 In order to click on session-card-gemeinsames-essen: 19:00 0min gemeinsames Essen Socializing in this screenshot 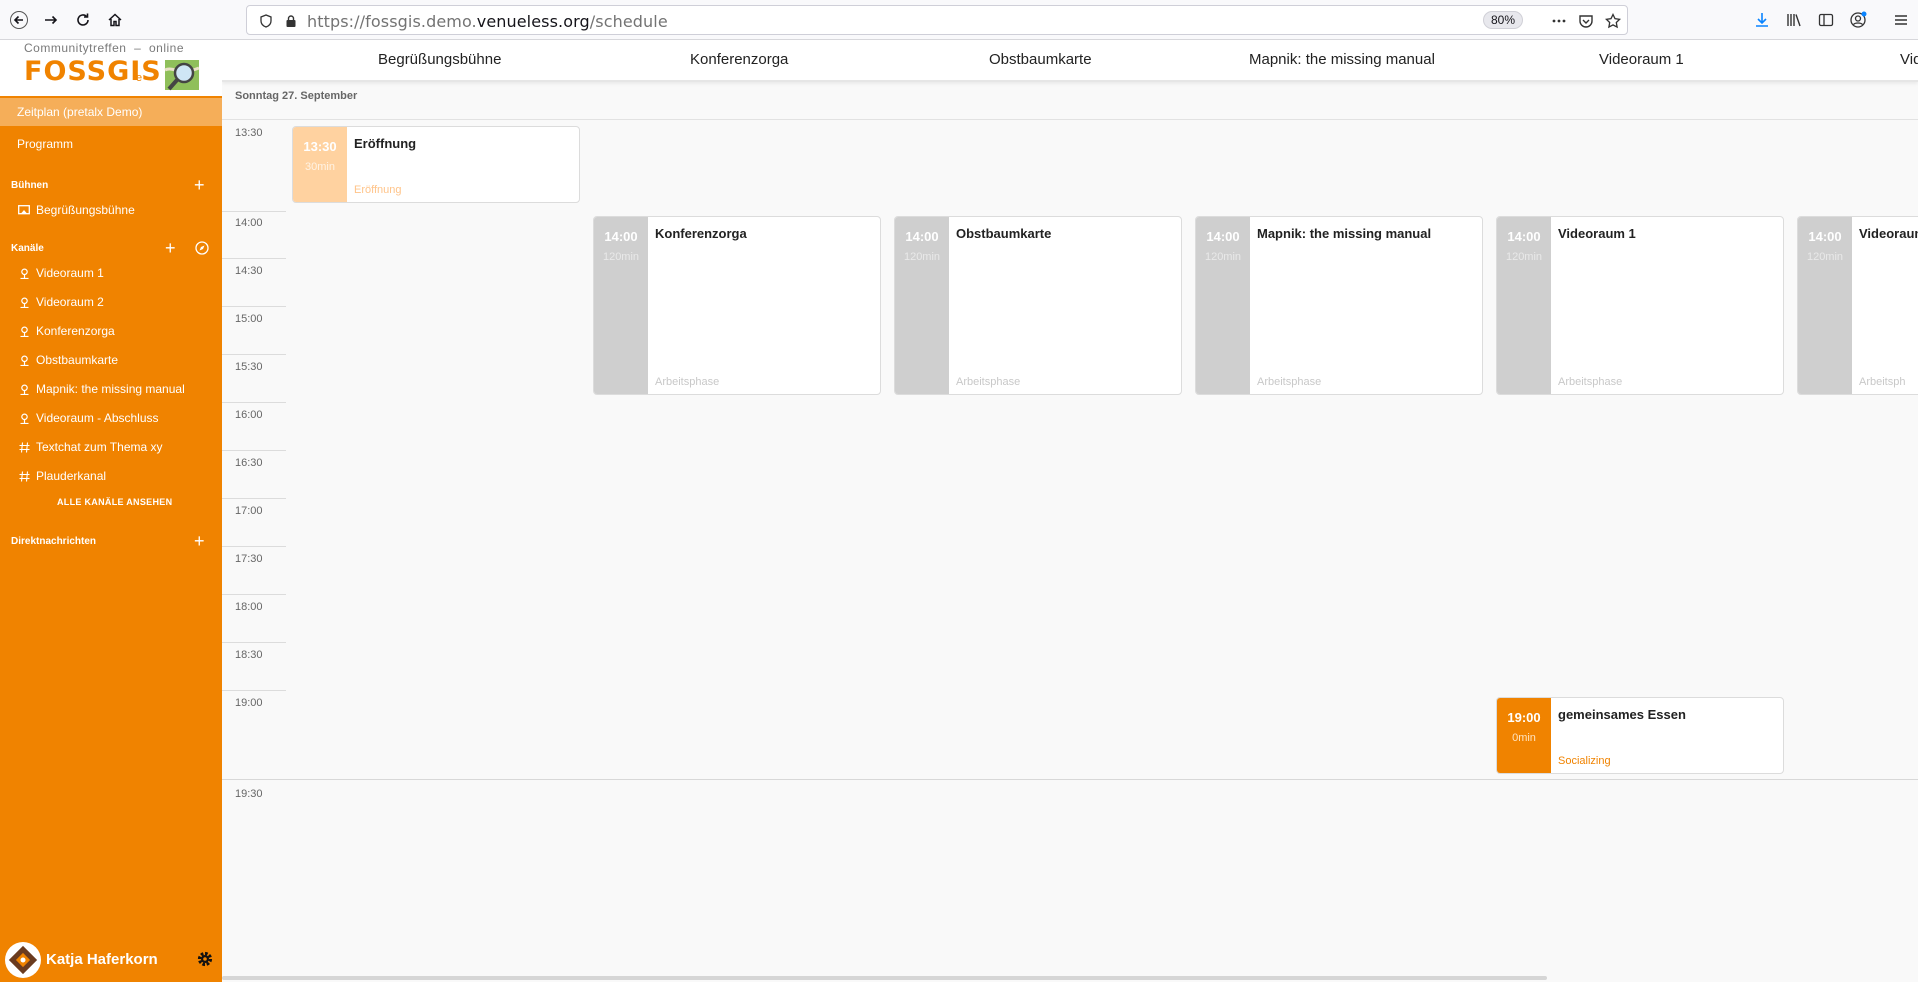, I will do `click(1640, 735)`.